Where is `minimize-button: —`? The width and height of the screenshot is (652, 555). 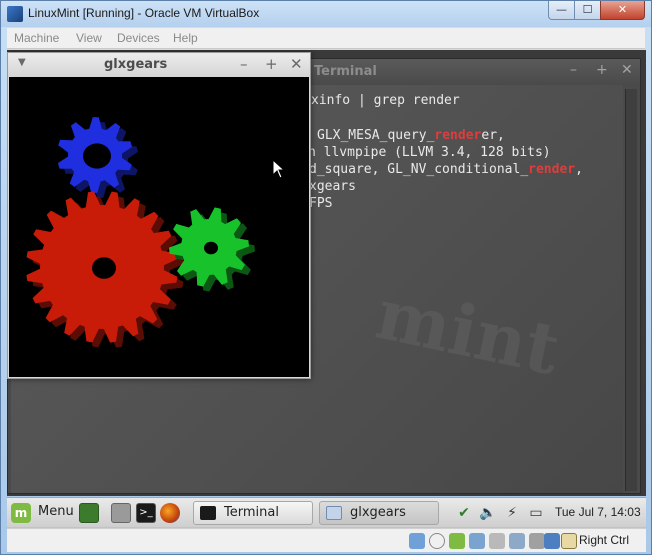 minimize-button: — is located at coordinates (561, 10).